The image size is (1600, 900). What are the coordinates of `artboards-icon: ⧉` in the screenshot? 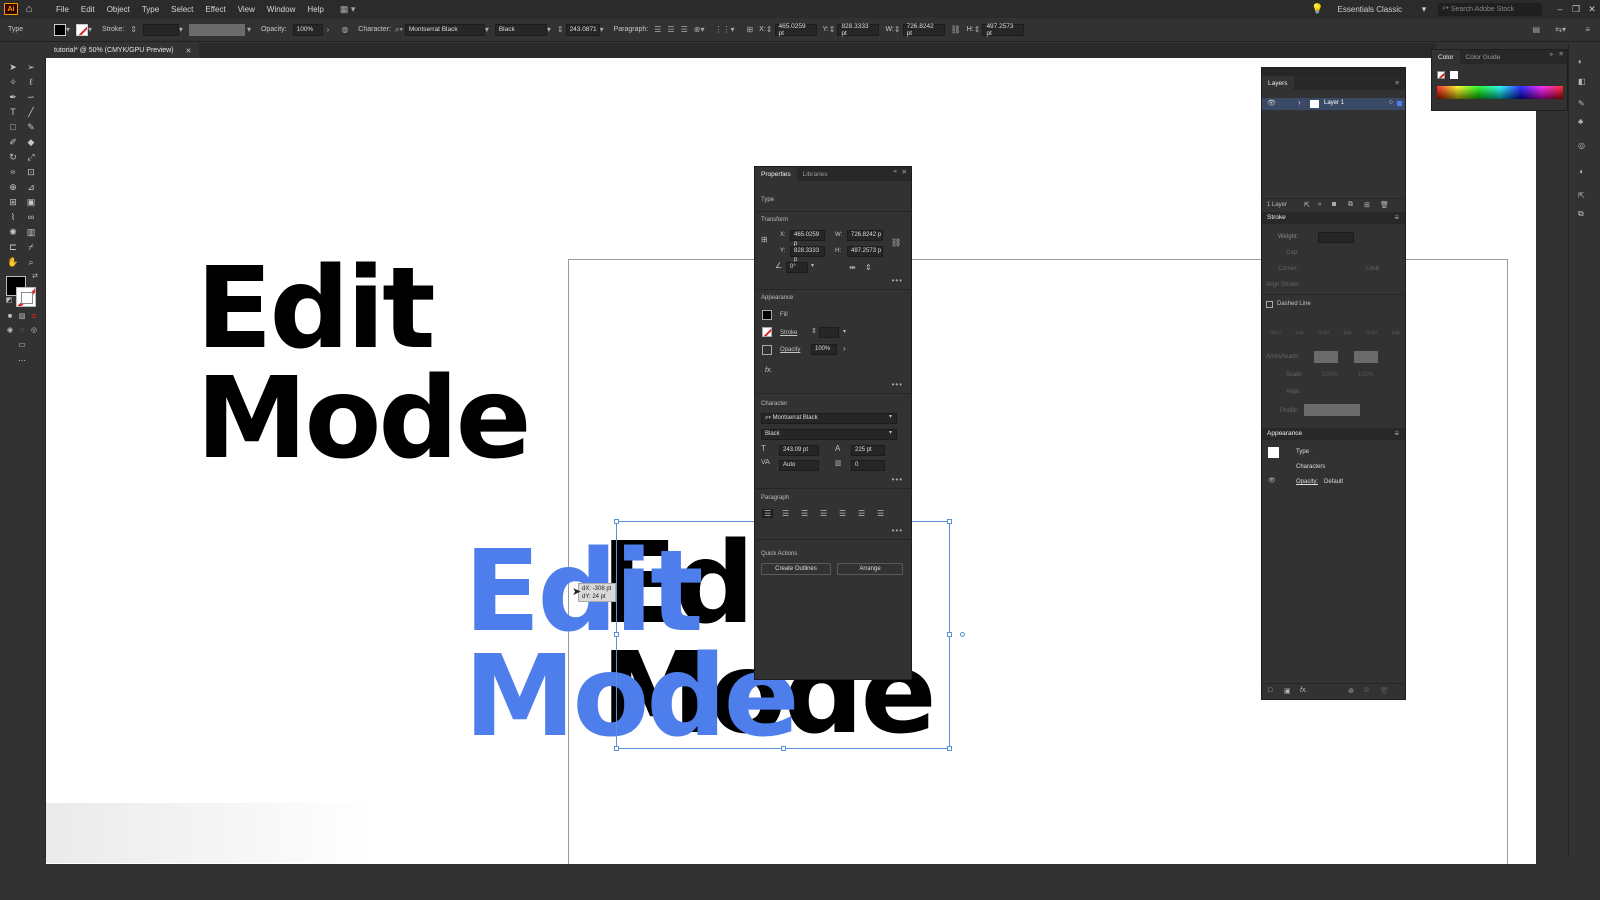 It's located at (1581, 214).